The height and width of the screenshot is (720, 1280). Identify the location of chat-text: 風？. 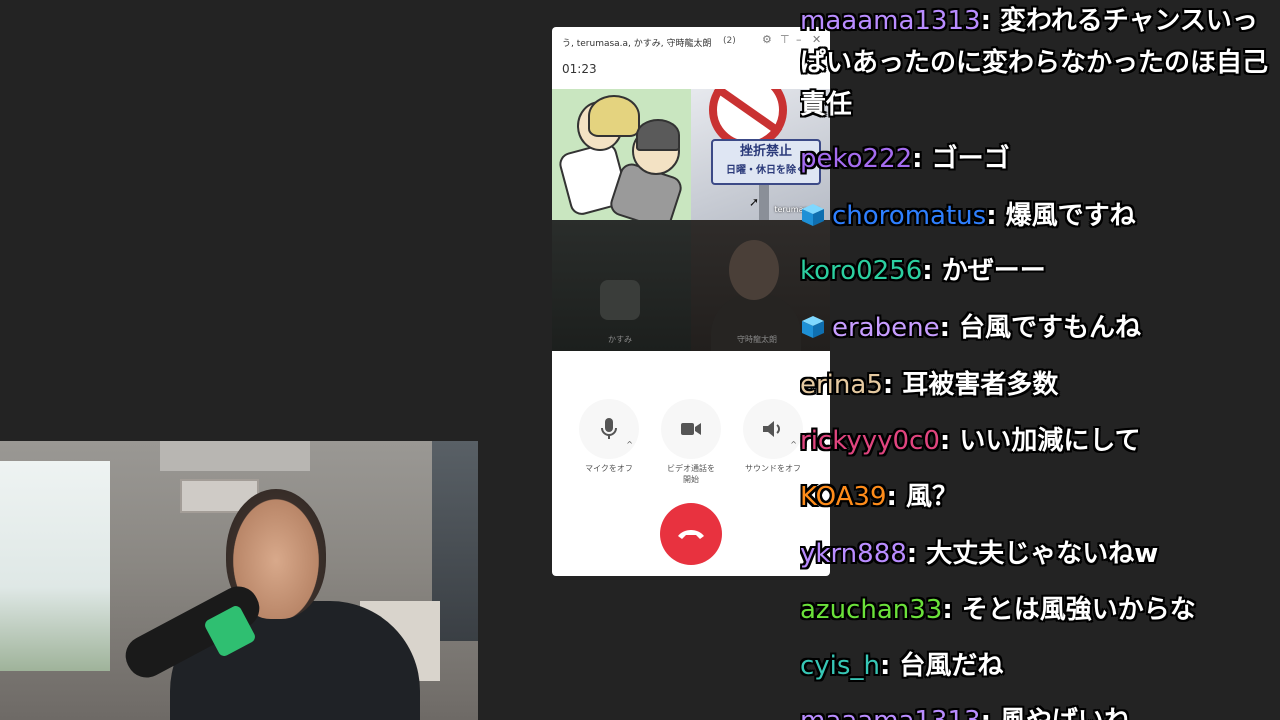
(931, 497).